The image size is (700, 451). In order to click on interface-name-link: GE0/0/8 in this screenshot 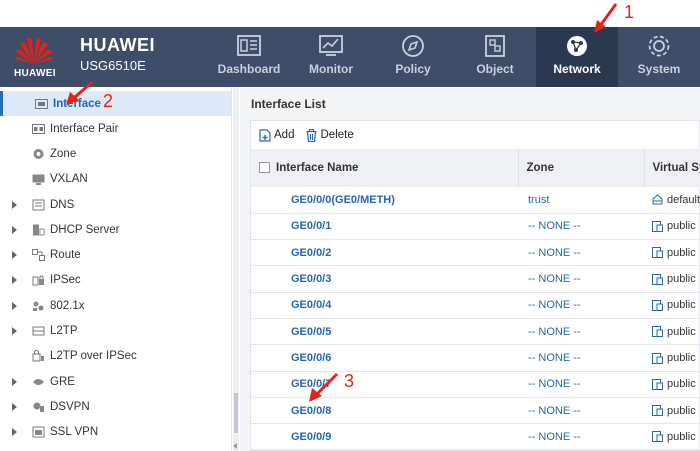, I will do `click(384, 410)`.